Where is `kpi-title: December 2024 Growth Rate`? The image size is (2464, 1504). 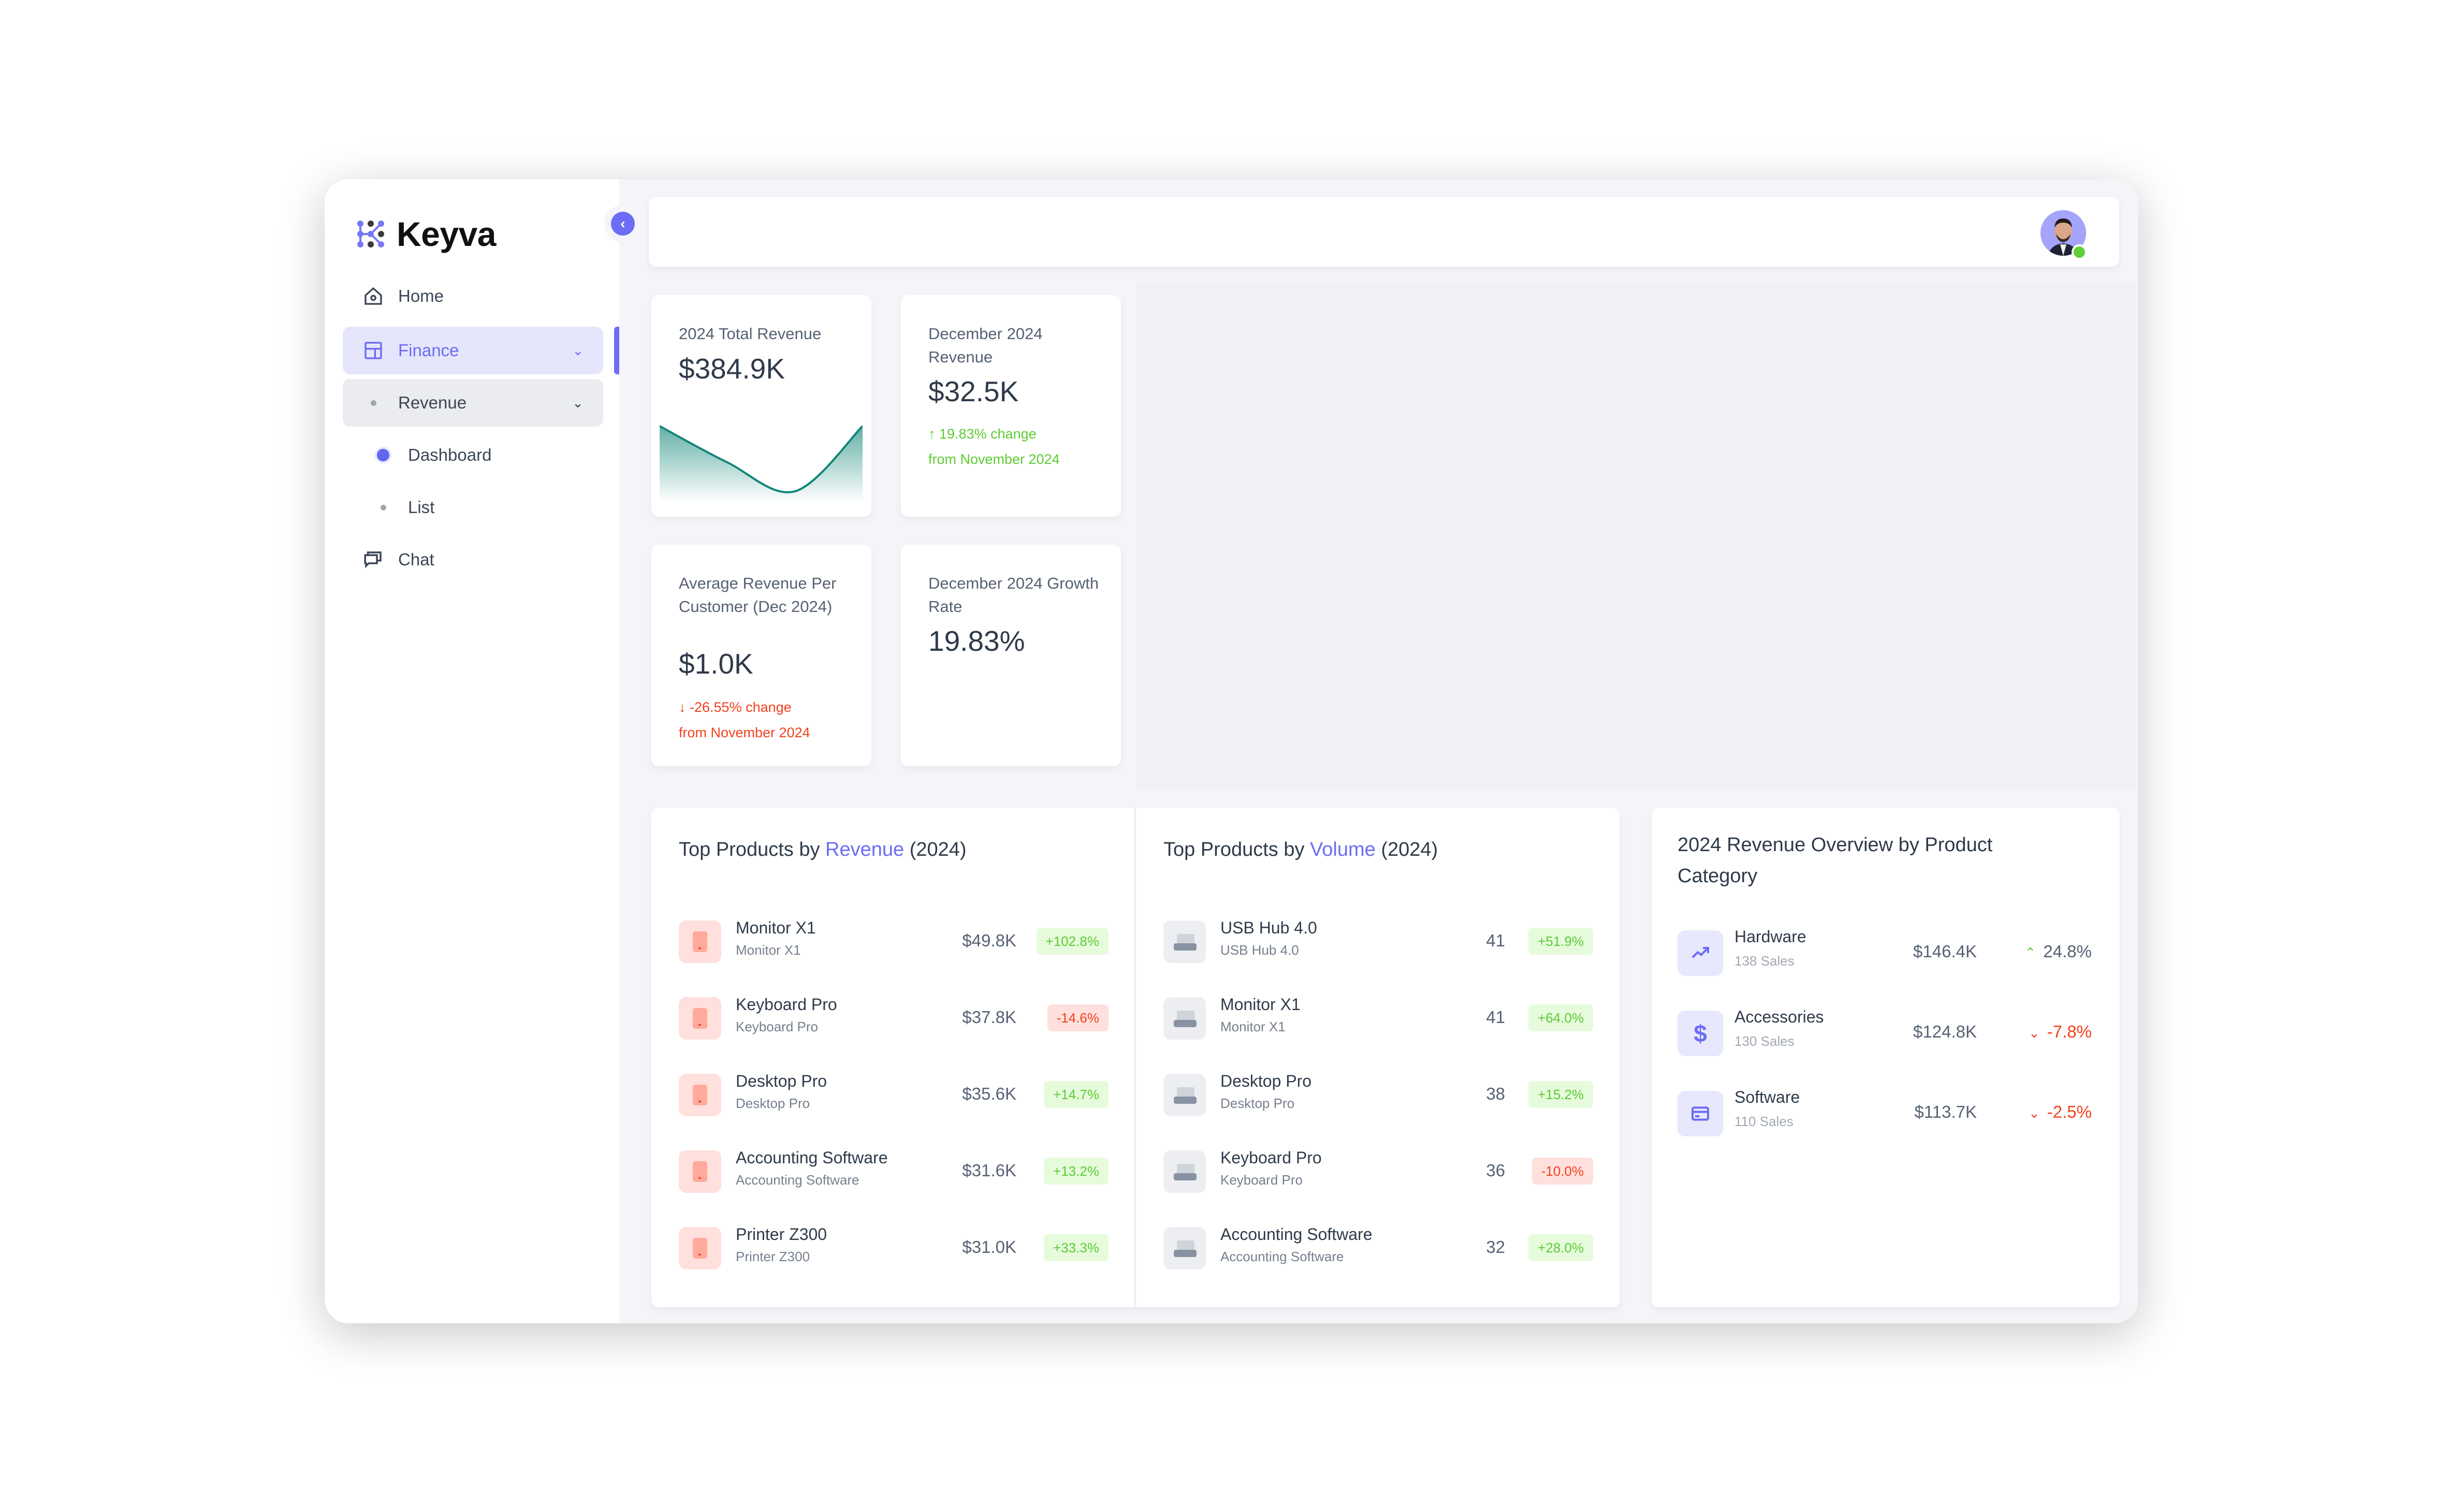 kpi-title: December 2024 Growth Rate is located at coordinates (1013, 595).